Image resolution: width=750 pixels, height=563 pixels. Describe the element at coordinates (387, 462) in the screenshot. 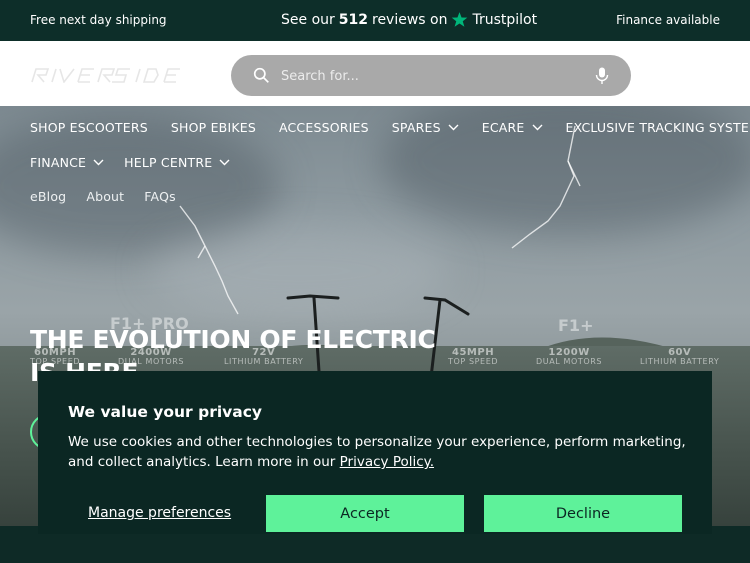

I see `privacy-policy-link: Privacy Policy.` at that location.